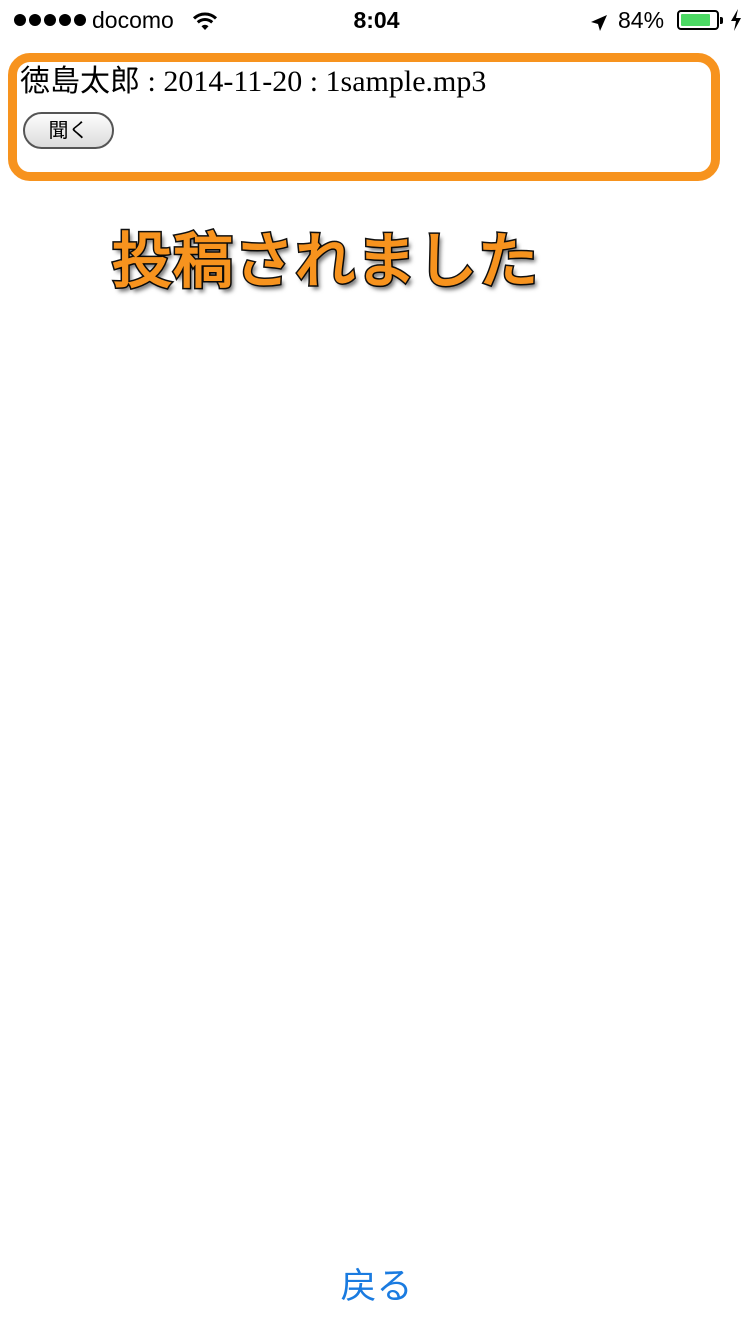 The width and height of the screenshot is (753, 1334). I want to click on posted-annotation: 投稿されました, so click(325, 262).